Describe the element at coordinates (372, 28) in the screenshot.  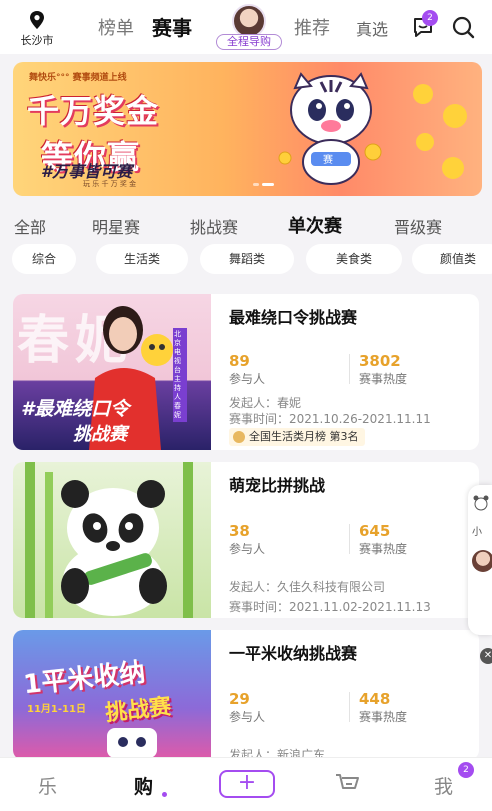
I see `tab-zhenxuan: 真选` at that location.